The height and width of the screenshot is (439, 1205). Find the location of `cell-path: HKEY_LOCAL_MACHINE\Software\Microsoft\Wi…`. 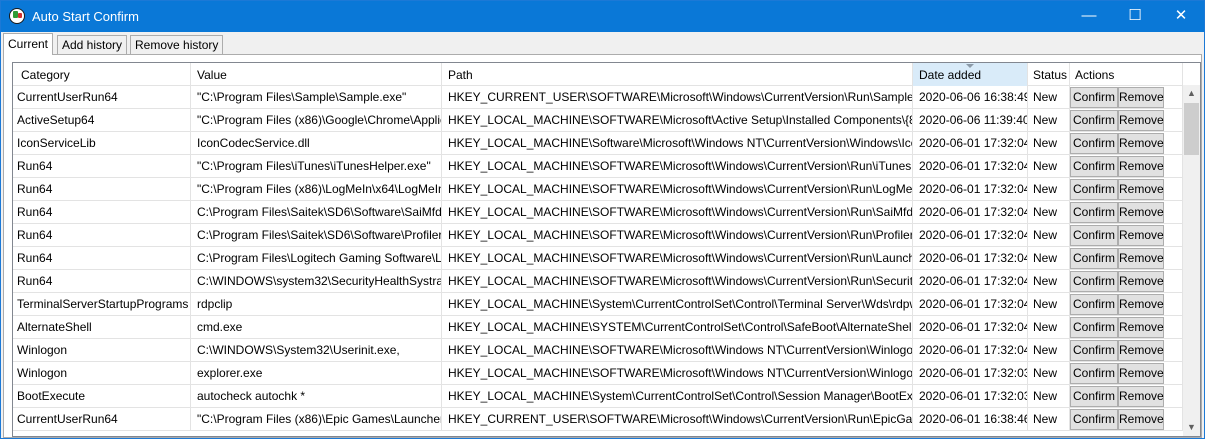

cell-path: HKEY_LOCAL_MACHINE\Software\Microsoft\Wi… is located at coordinates (677, 143).